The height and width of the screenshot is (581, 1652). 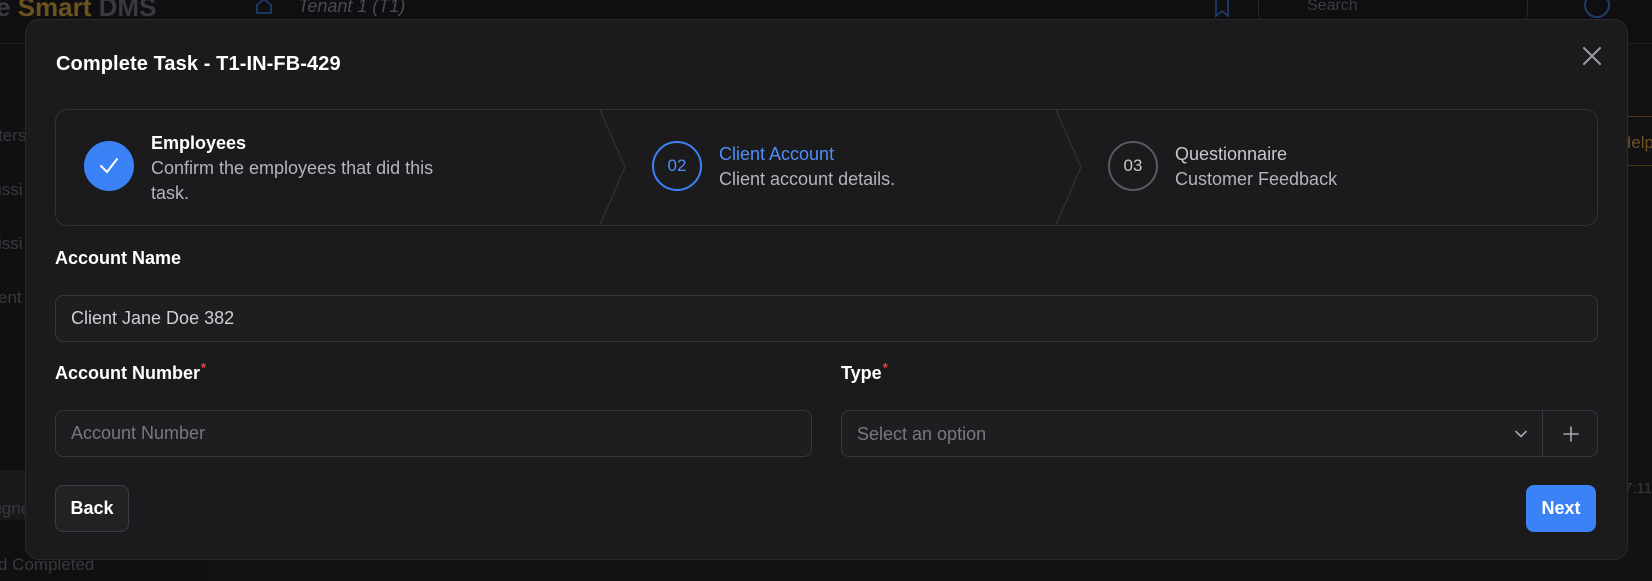 I want to click on step-title: Employees, so click(x=199, y=143).